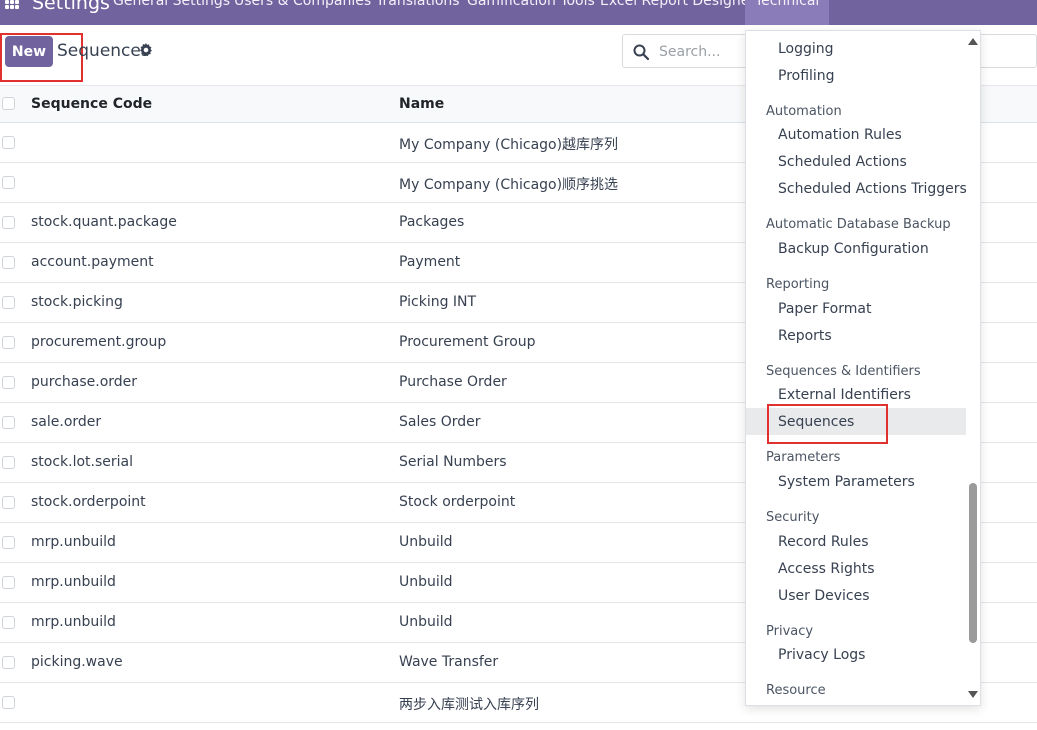 Image resolution: width=1037 pixels, height=730 pixels. Describe the element at coordinates (457, 502) in the screenshot. I see `cell-name: Stock orderpoint` at that location.